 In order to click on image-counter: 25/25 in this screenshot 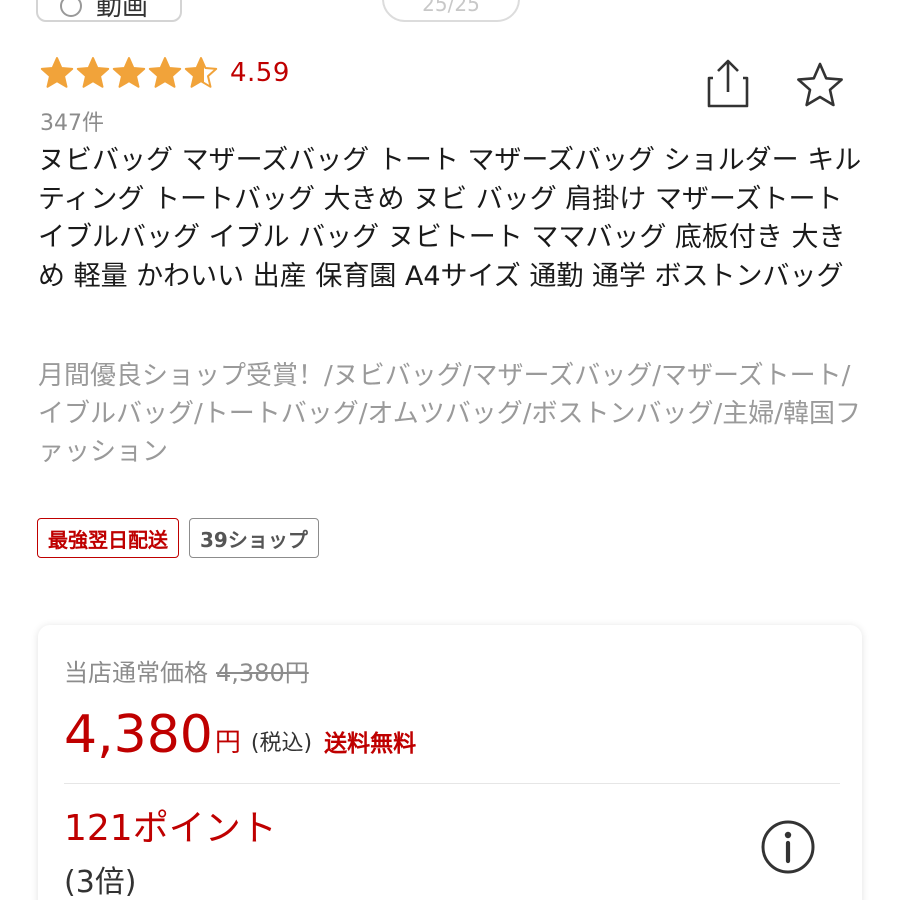, I will do `click(451, 11)`.